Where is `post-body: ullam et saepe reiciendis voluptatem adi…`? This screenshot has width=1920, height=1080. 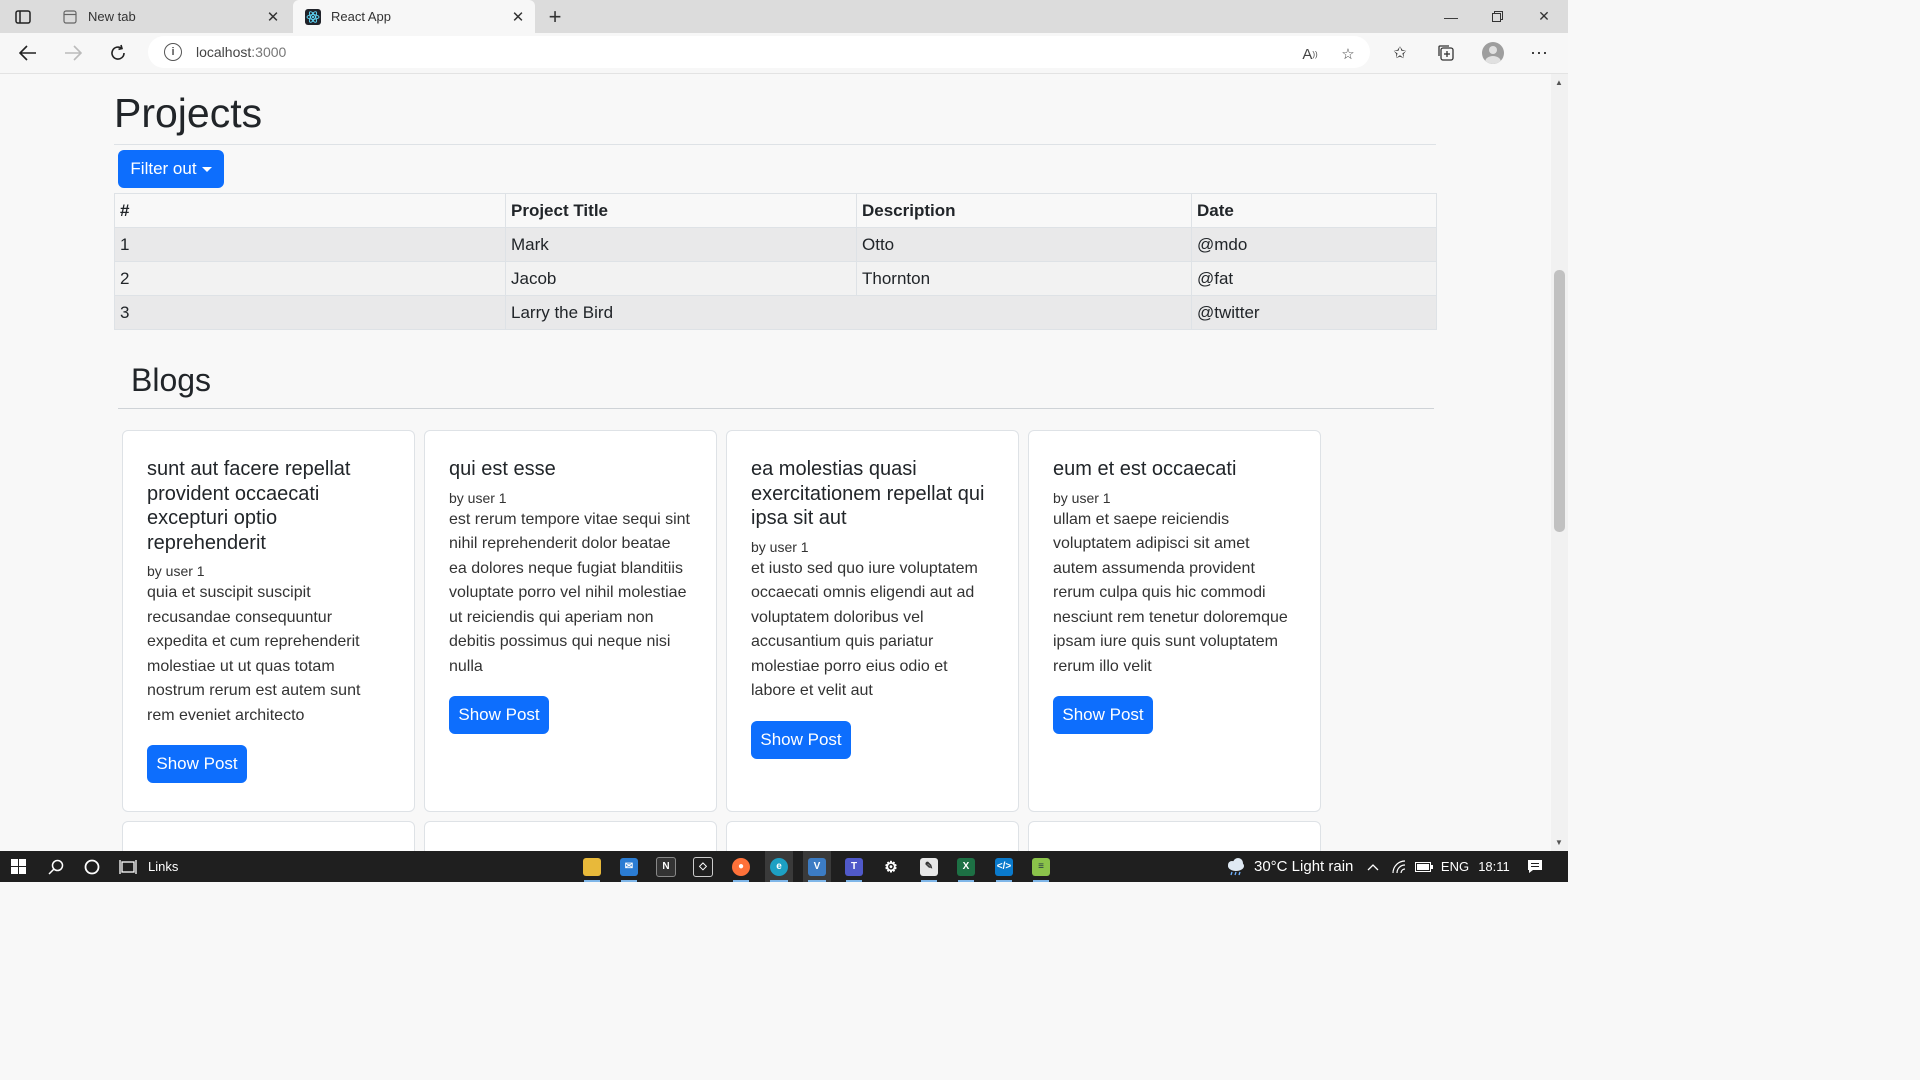 post-body: ullam et saepe reiciendis voluptatem adi… is located at coordinates (1170, 592).